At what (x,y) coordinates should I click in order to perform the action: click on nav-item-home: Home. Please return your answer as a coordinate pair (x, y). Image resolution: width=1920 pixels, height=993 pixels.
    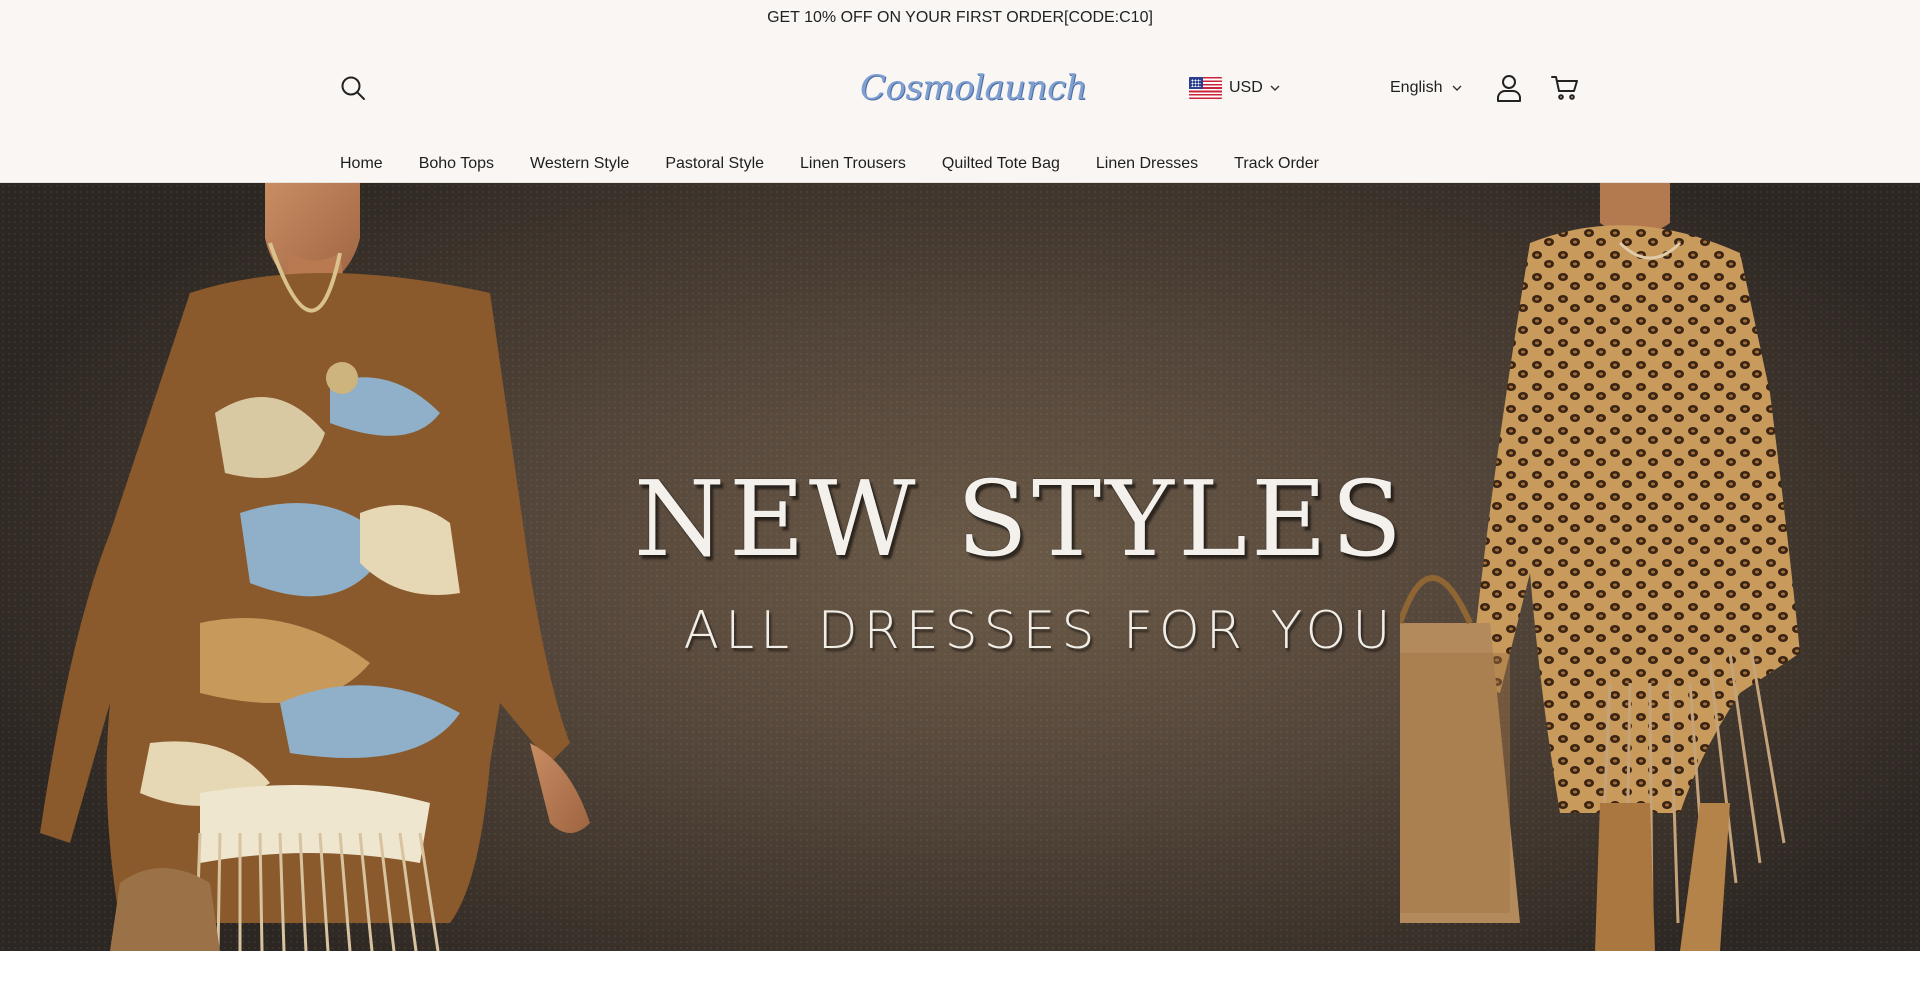
    Looking at the image, I should click on (361, 164).